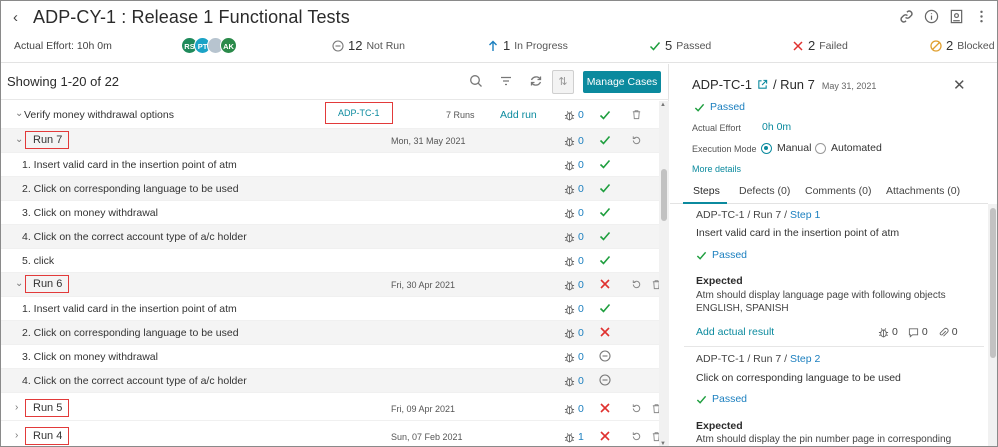  What do you see at coordinates (888, 332) in the screenshot?
I see `step-defects: 0` at bounding box center [888, 332].